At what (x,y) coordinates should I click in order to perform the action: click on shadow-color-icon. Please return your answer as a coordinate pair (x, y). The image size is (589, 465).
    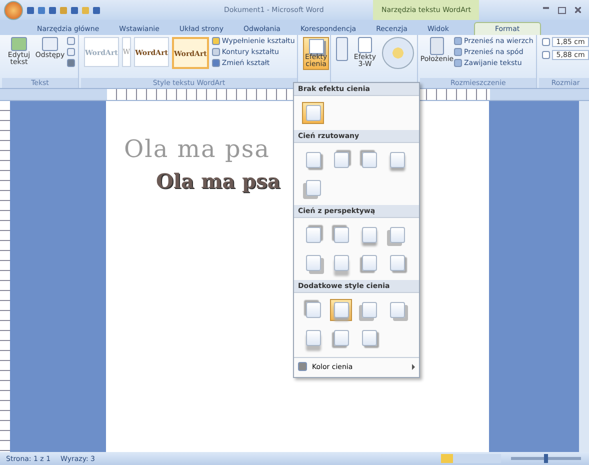
    Looking at the image, I should click on (302, 366).